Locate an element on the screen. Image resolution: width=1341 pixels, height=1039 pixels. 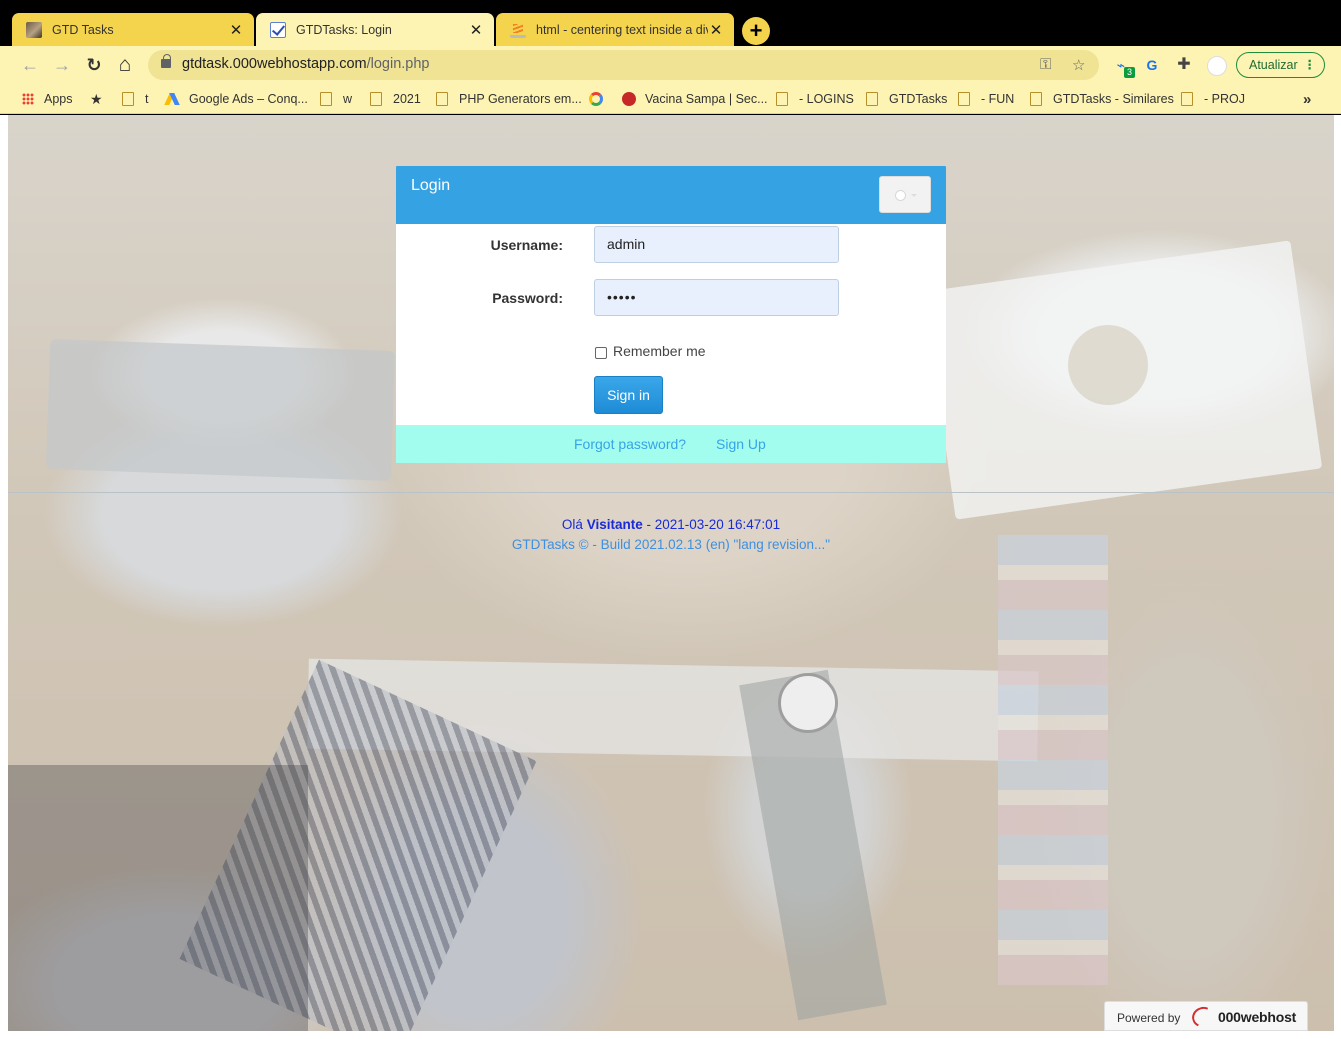
bookmark-apps: Apps is located at coordinates (47, 99).